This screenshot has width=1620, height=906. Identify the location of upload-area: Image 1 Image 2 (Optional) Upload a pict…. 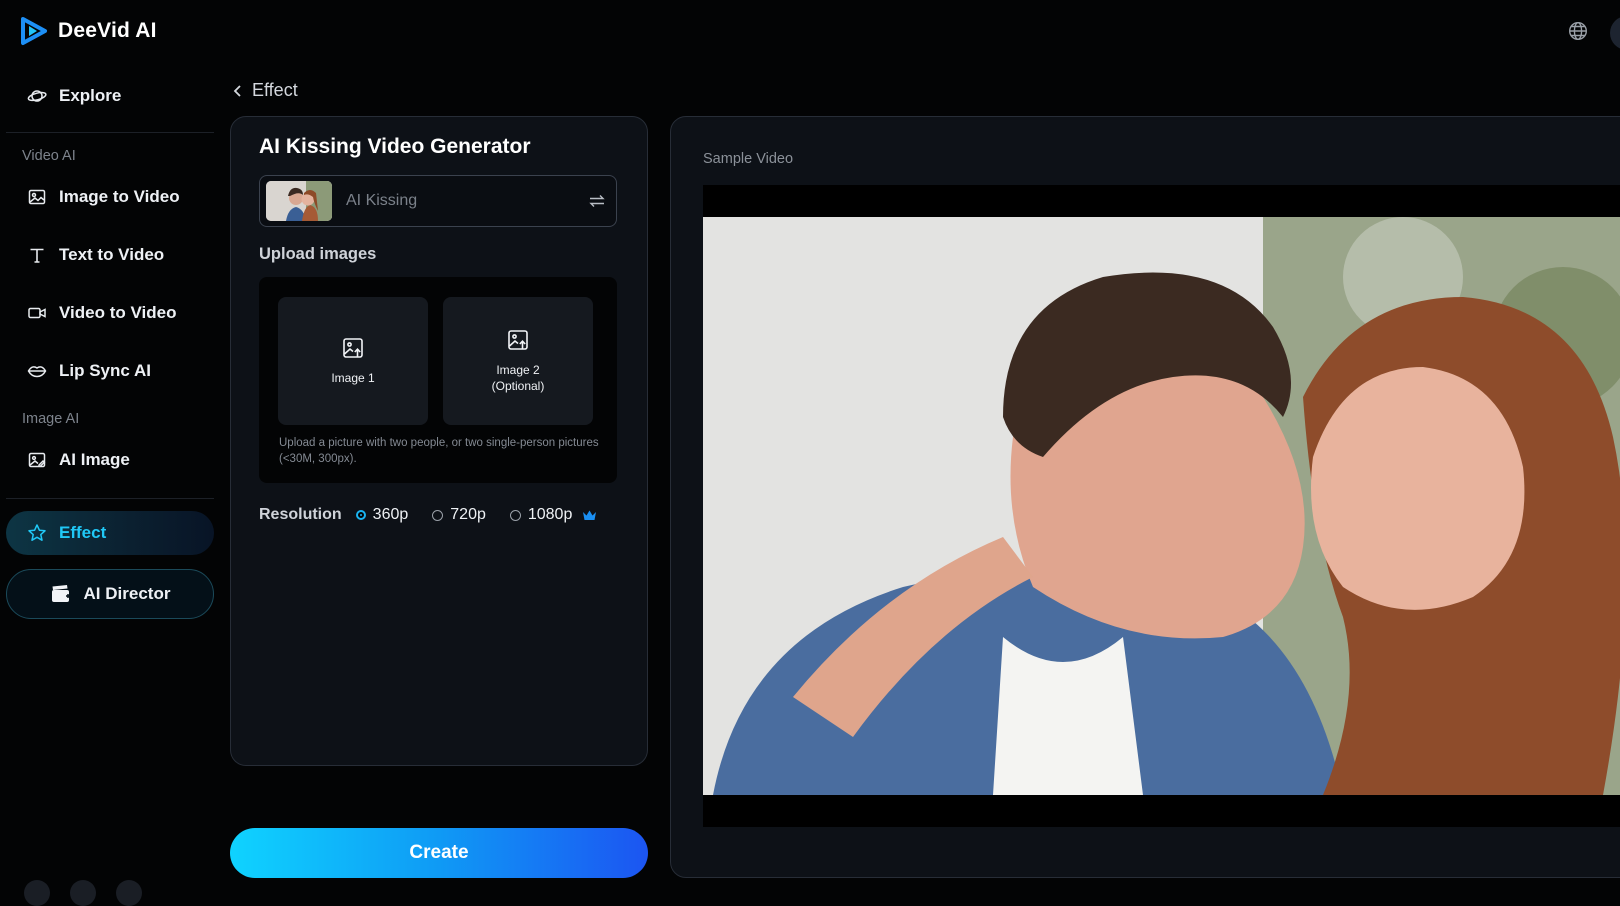
(438, 380).